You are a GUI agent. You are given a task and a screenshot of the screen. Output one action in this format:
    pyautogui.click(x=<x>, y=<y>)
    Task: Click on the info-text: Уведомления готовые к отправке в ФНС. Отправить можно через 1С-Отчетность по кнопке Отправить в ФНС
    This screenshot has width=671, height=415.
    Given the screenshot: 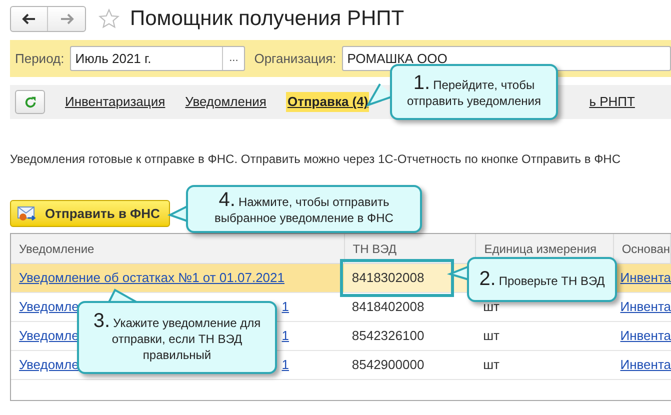 What is the action you would take?
    pyautogui.click(x=316, y=159)
    